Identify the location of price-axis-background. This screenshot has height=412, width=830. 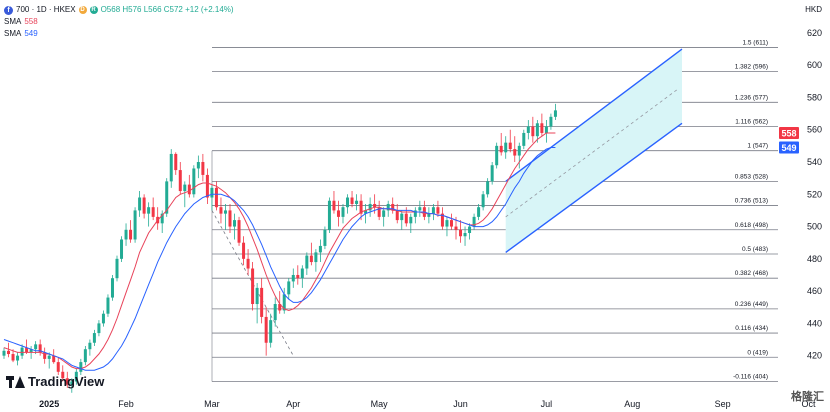
(804, 198).